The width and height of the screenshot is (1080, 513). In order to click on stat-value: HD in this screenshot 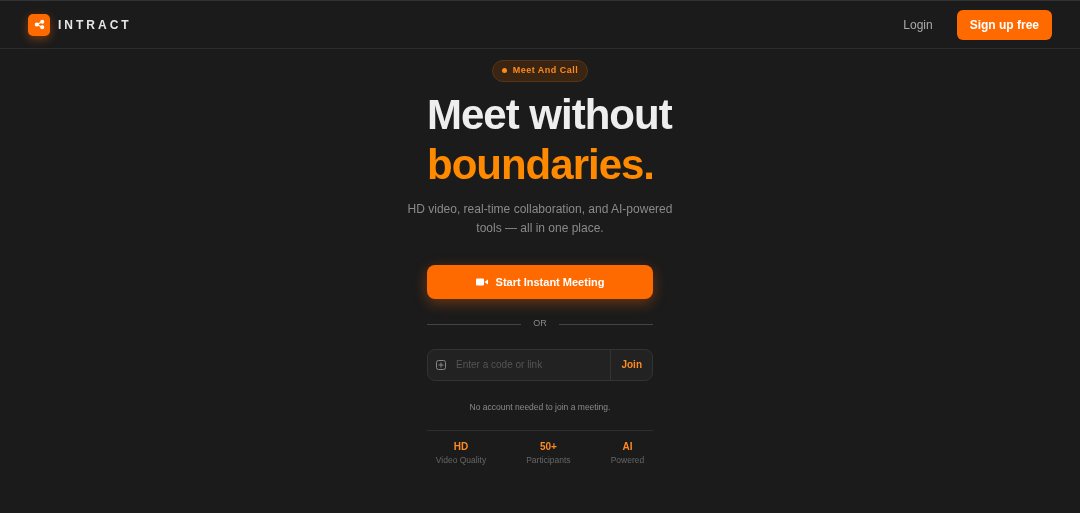, I will do `click(461, 446)`.